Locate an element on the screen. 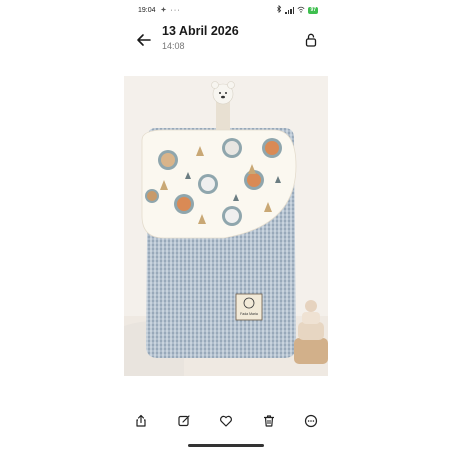  more-button is located at coordinates (311, 421).